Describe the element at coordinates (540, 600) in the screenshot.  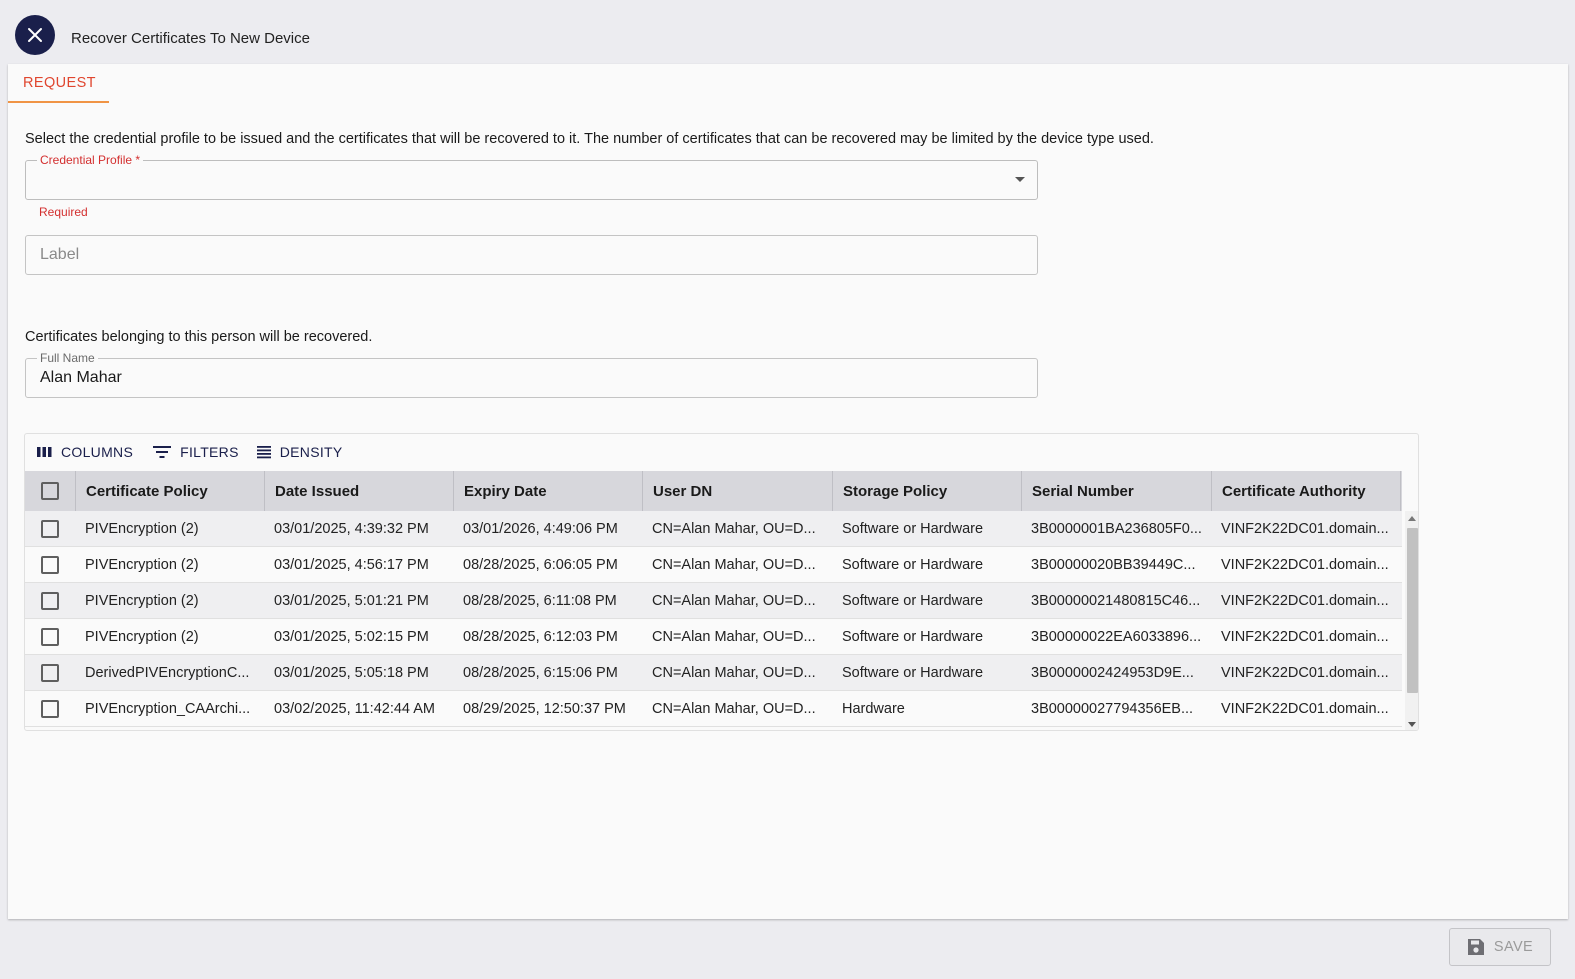
I see `table-cell: 08/28/2025, 6:11:08 PM` at that location.